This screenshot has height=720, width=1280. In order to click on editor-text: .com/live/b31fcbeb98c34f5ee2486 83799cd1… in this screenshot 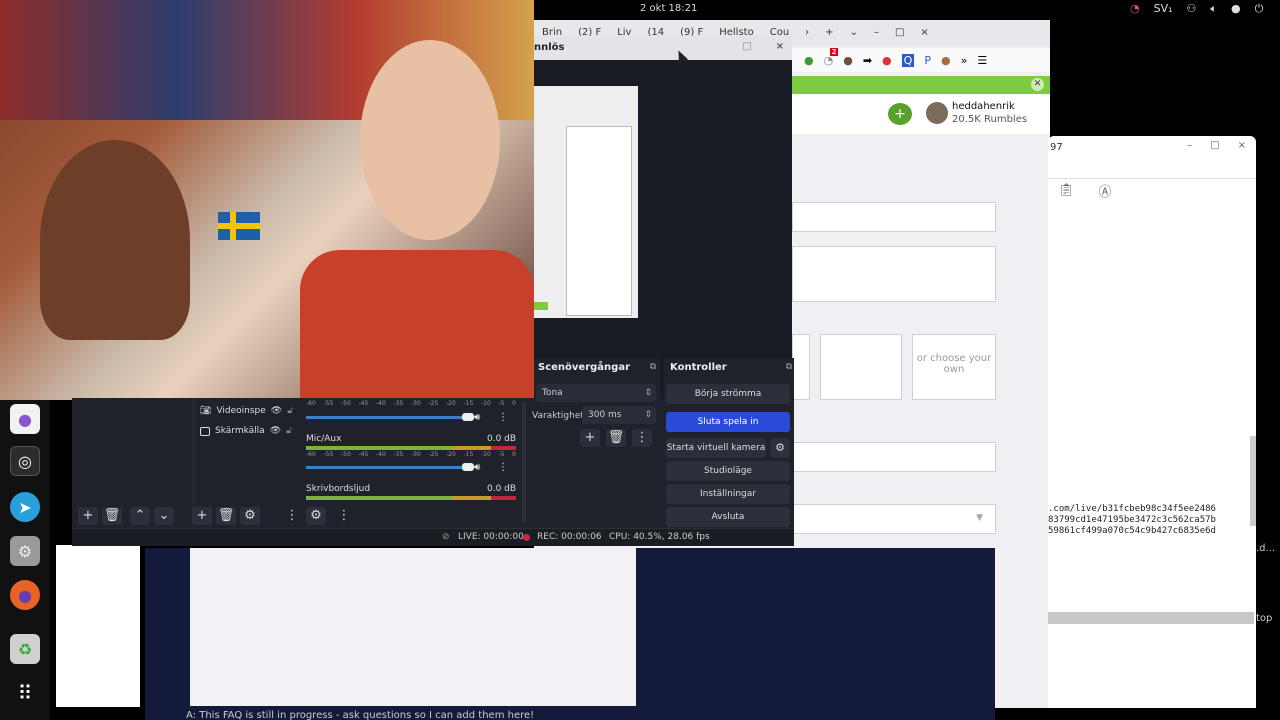, I will do `click(1132, 520)`.